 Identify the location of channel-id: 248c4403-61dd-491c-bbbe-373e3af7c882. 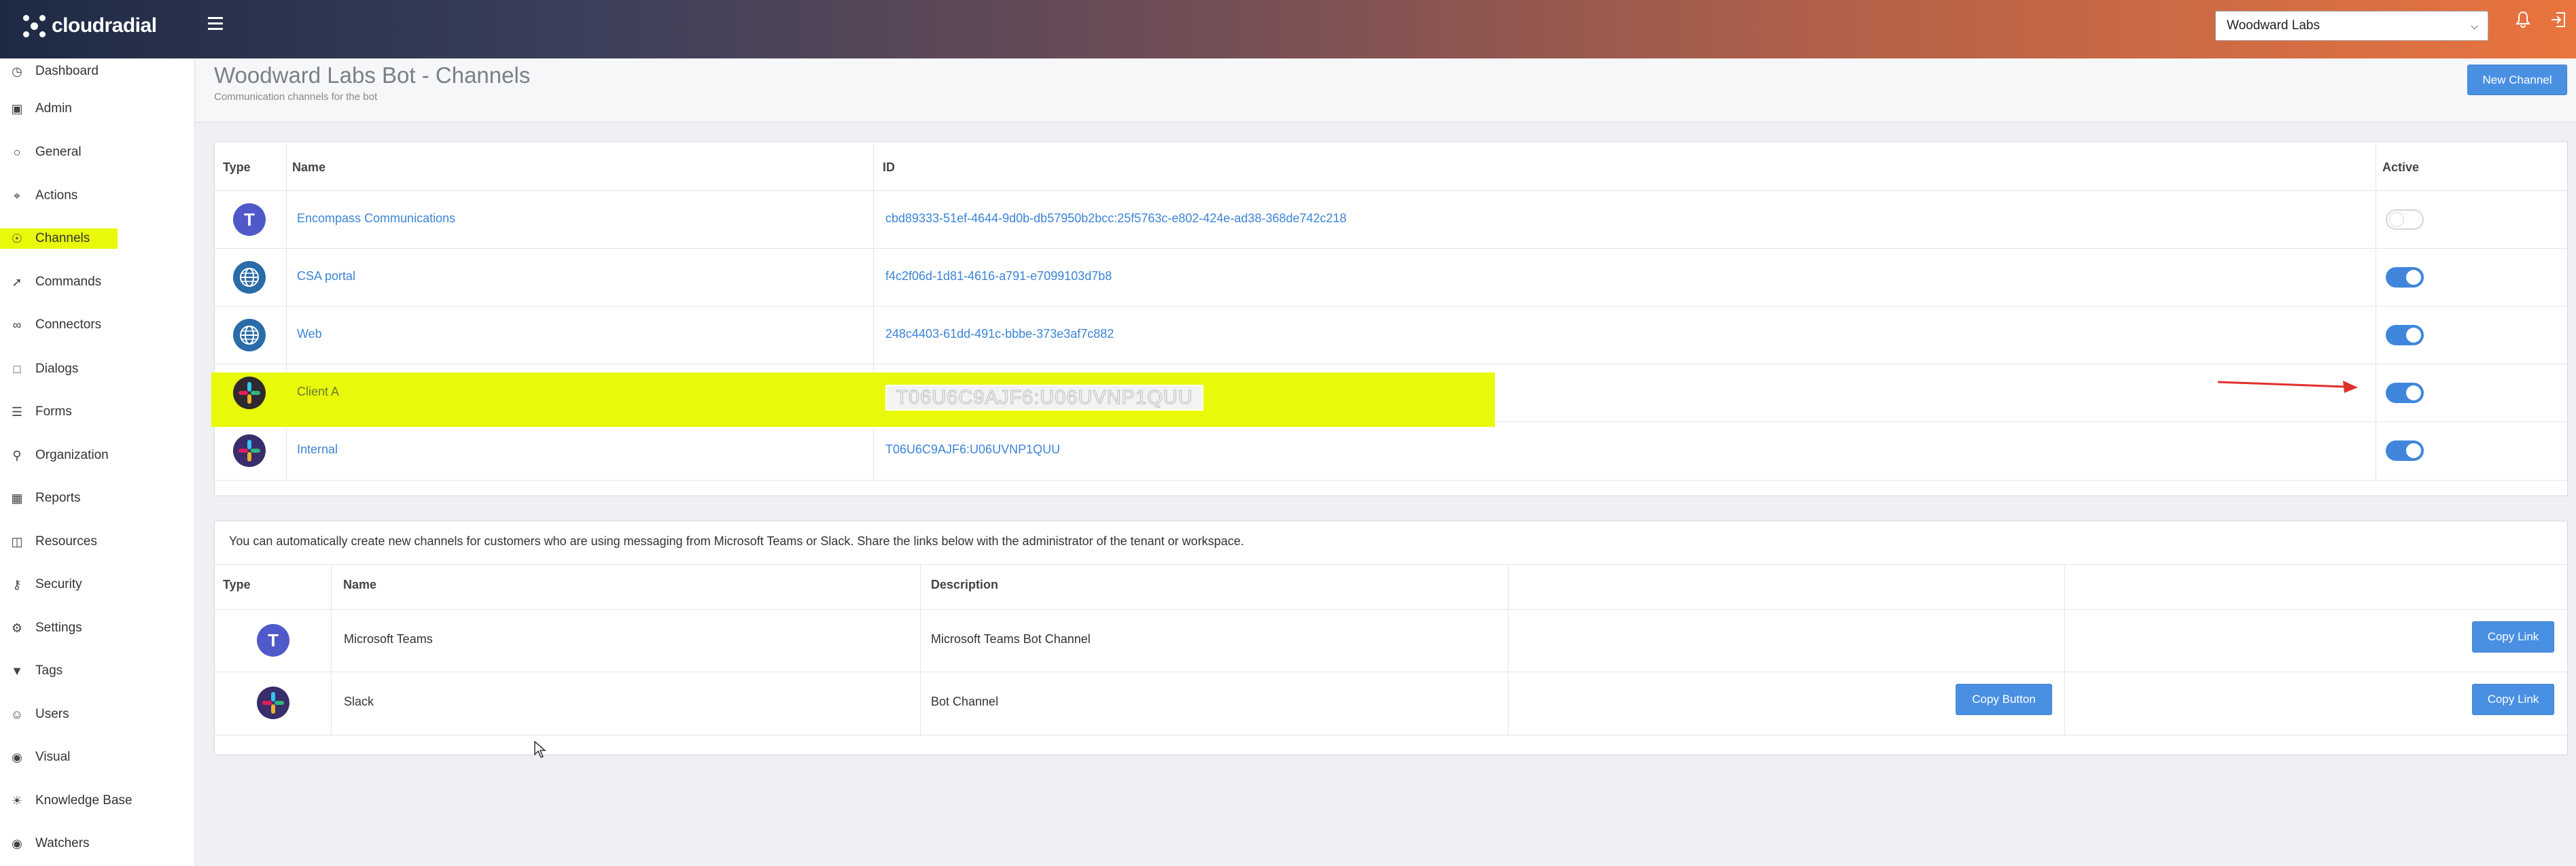
(999, 334).